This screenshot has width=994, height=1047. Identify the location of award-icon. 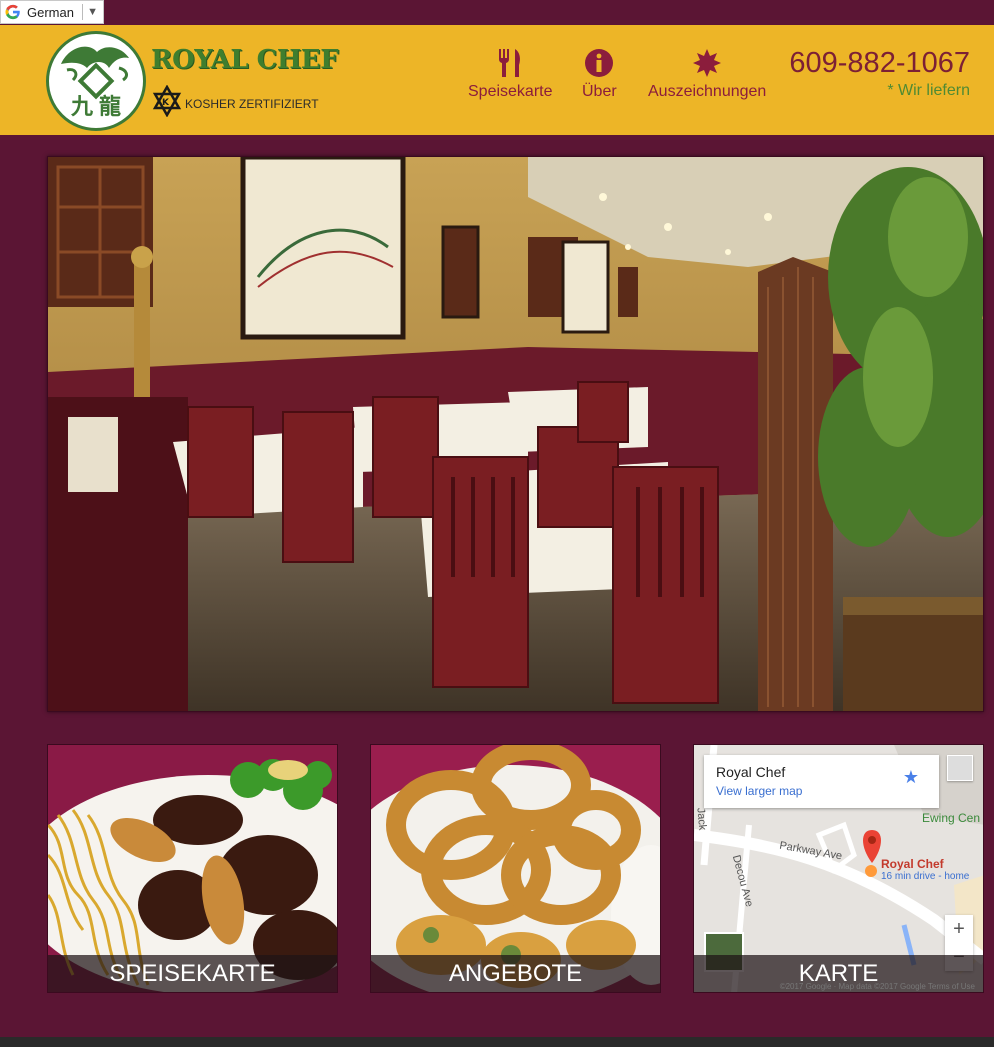
(707, 63).